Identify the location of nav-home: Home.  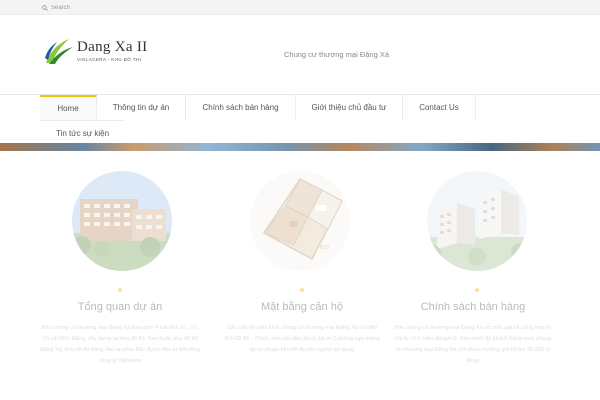
(68, 107).